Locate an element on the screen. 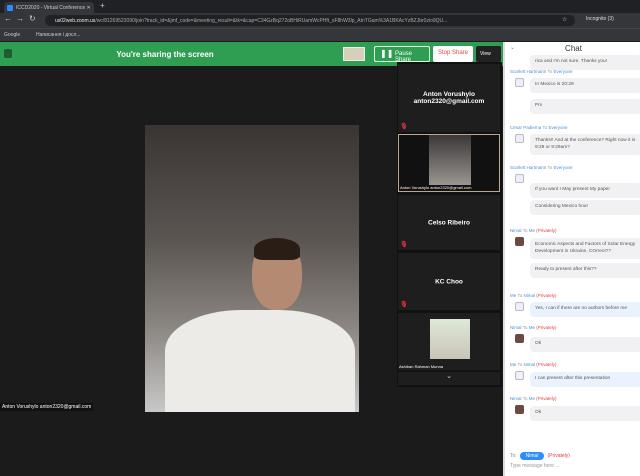 The width and height of the screenshot is (640, 476). participant-tile: KC Choo 🎙 is located at coordinates (449, 281).